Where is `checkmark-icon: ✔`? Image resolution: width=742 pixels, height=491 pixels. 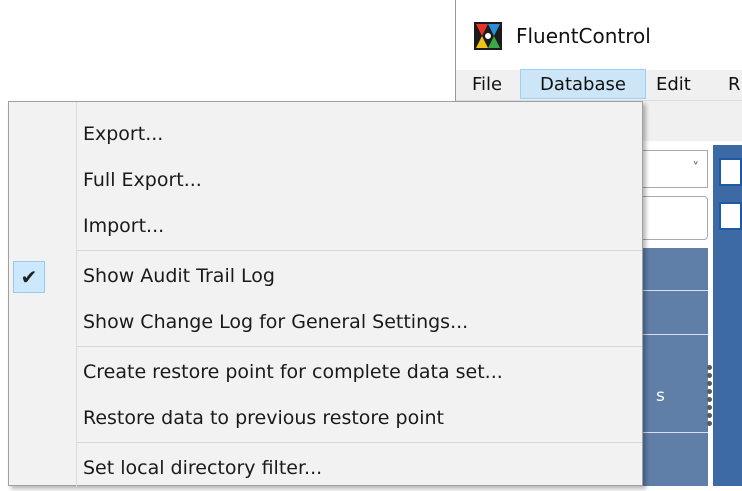 checkmark-icon: ✔ is located at coordinates (29, 277).